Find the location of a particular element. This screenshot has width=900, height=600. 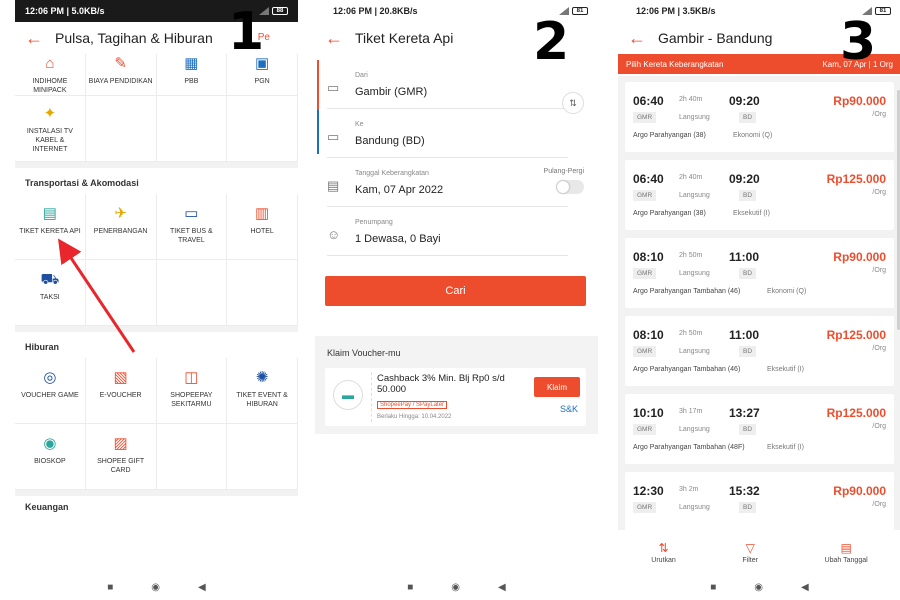

destination-value: Bandung (BD) is located at coordinates (390, 141).